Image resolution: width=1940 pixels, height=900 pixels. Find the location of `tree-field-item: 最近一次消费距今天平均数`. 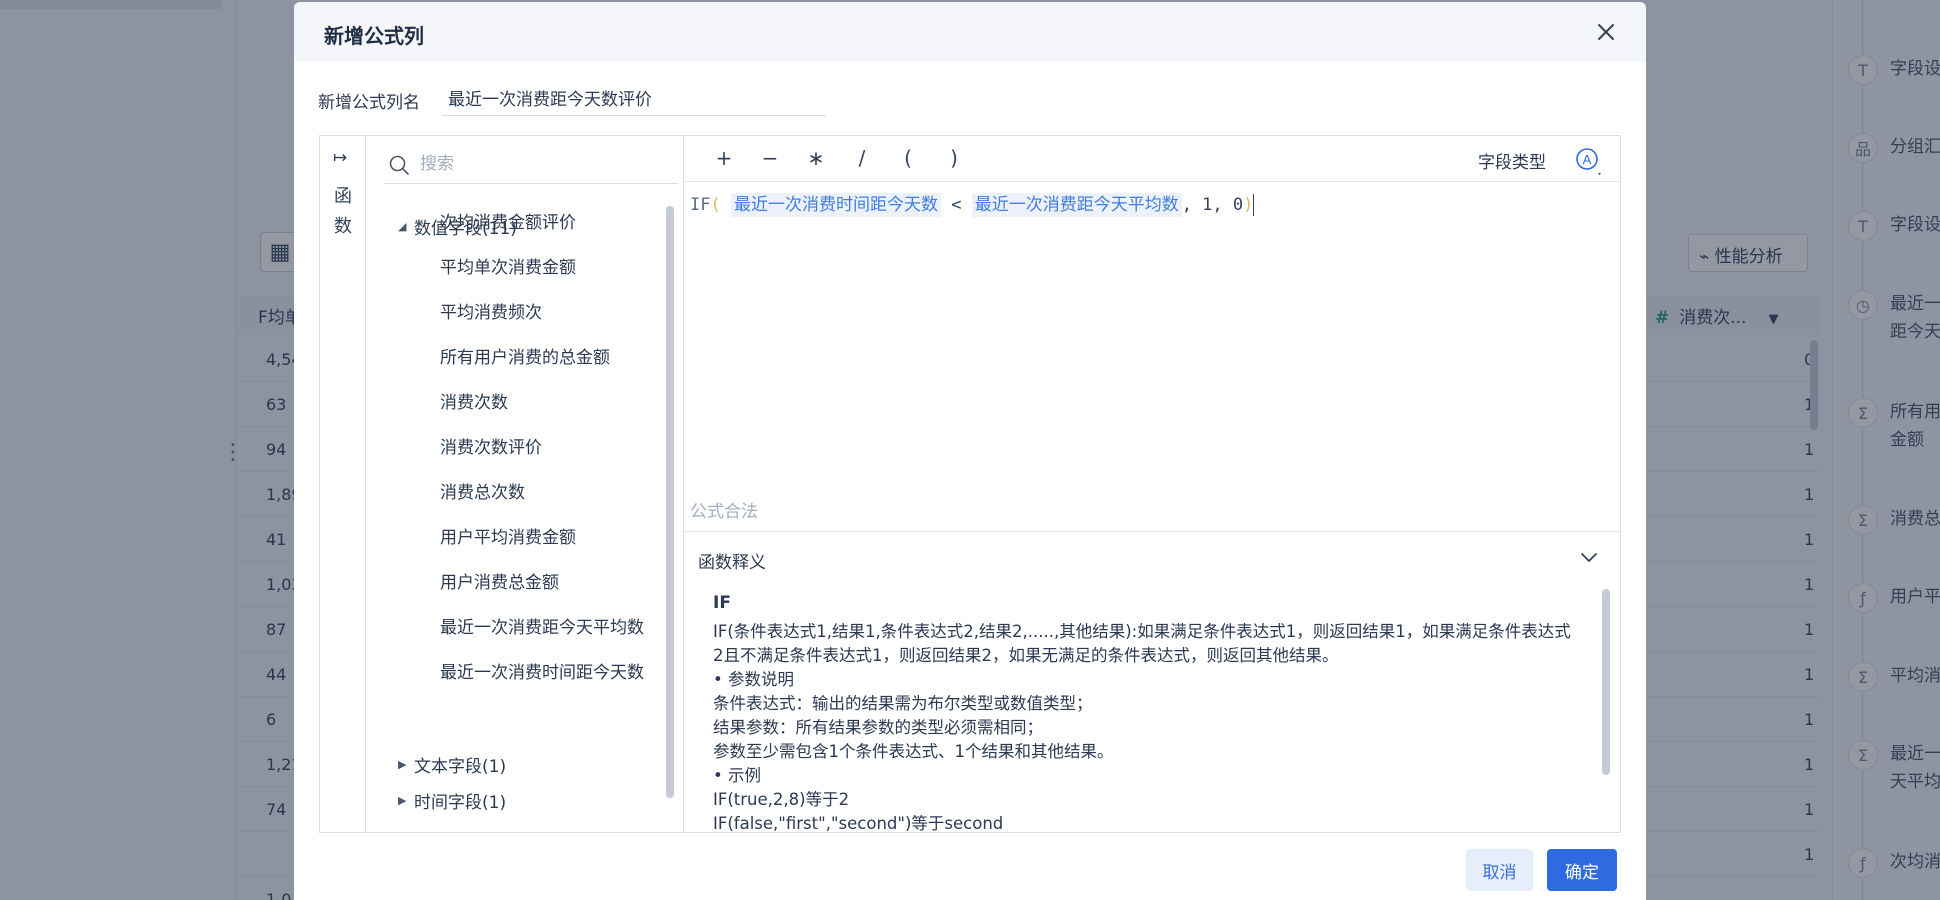

tree-field-item: 最近一次消费距今天平均数 is located at coordinates (542, 625).